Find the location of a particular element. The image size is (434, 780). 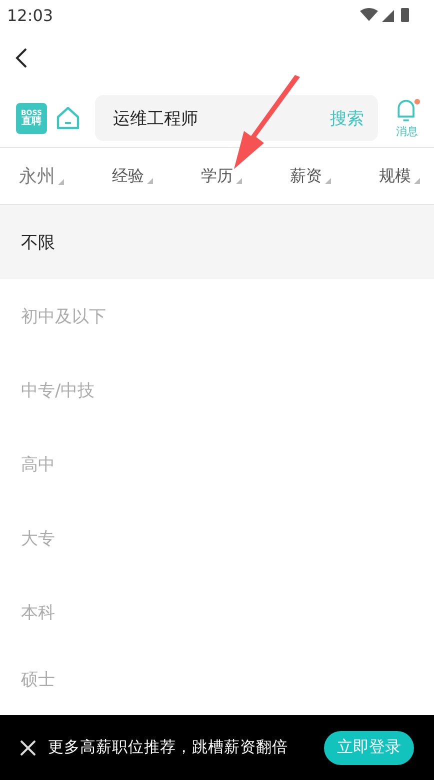

status-time: 12:03 is located at coordinates (30, 15).